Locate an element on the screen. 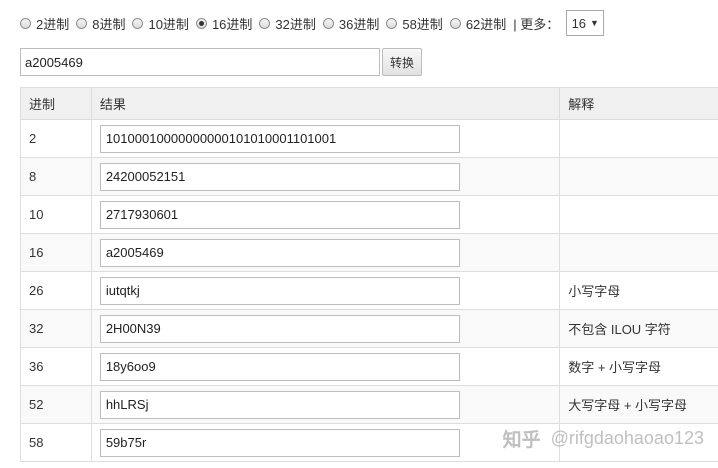 The height and width of the screenshot is (468, 718). row-base: 36 is located at coordinates (56, 366).